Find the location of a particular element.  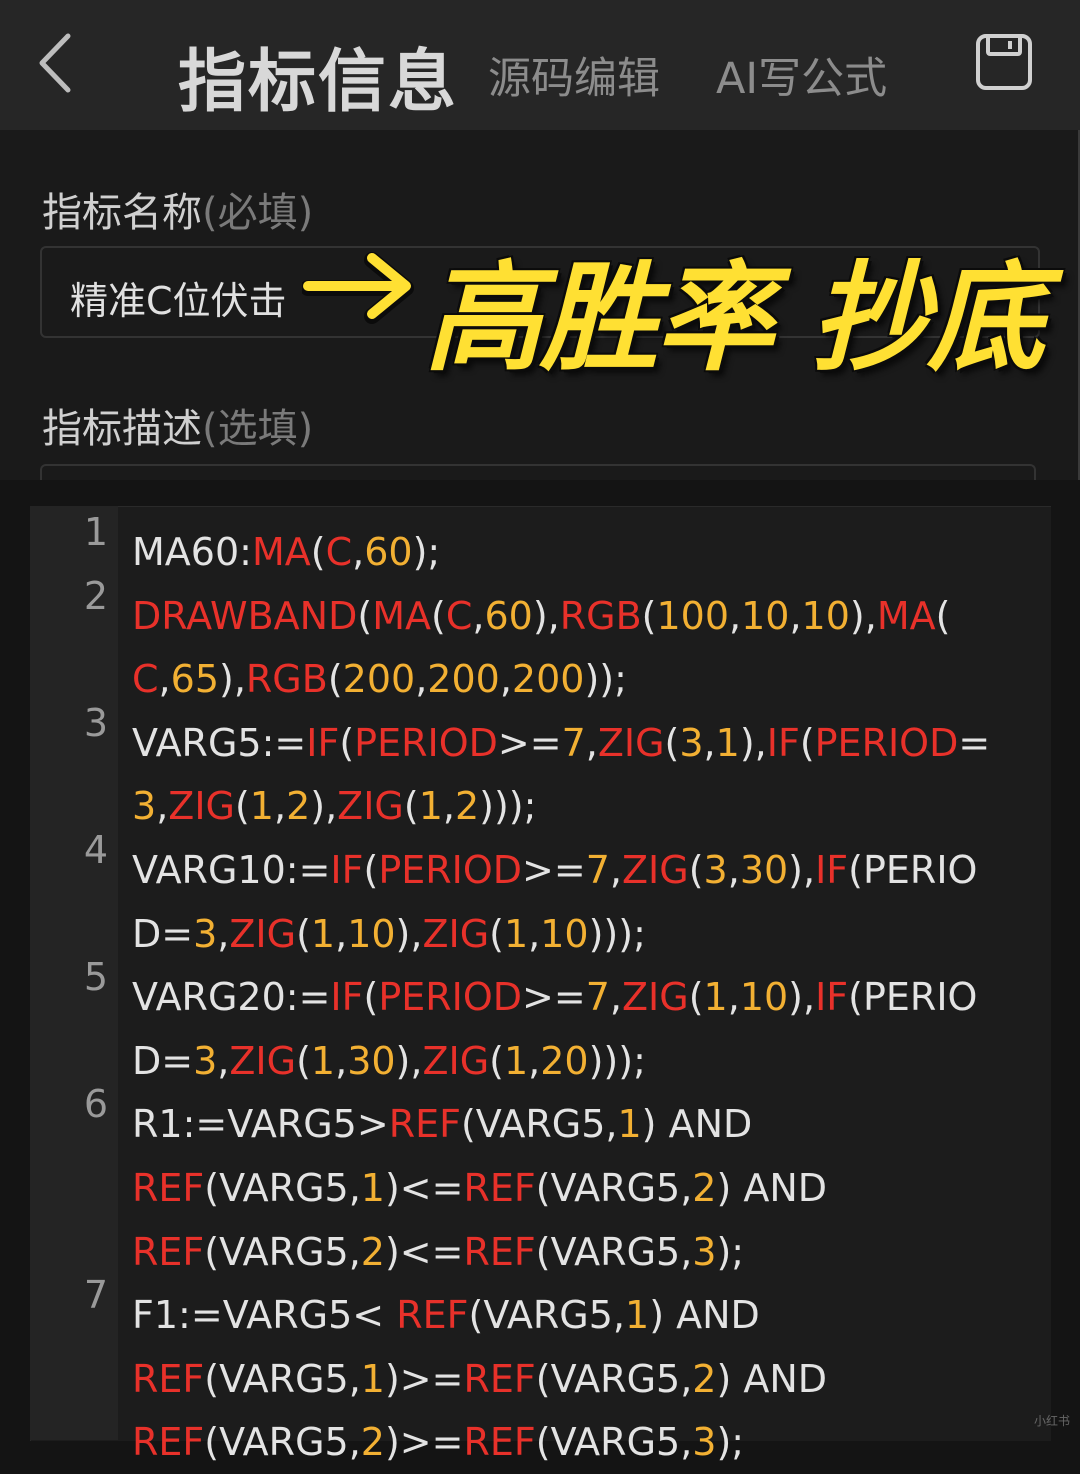

code-text: REF(VARG5,1)<=REF(VARG5,2) AND is located at coordinates (479, 1188).